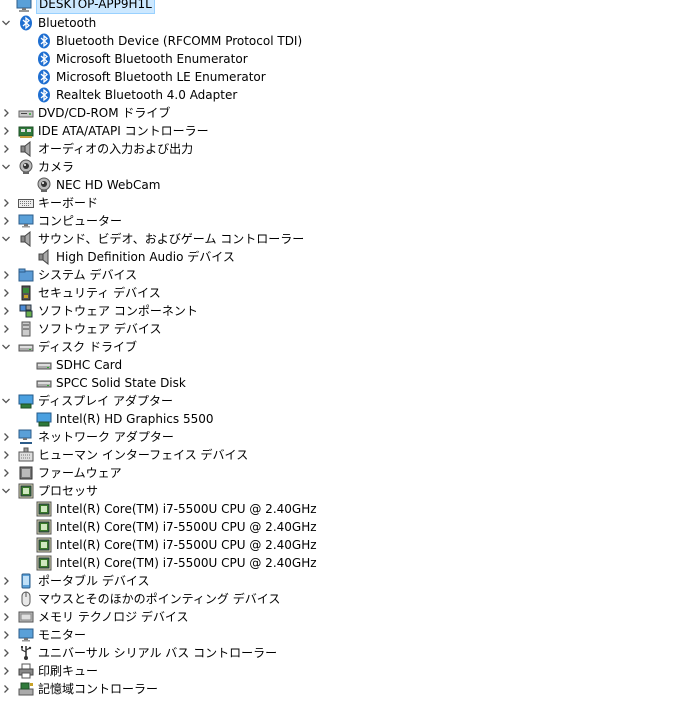 The image size is (698, 723). Describe the element at coordinates (133, 59) in the screenshot. I see `tree-device: Microsoft Bluetooth Enumerator` at that location.